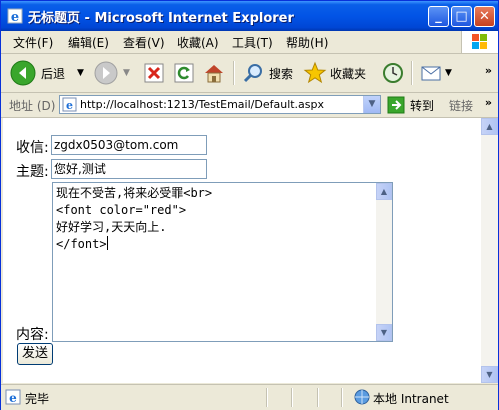 Image resolution: width=499 pixels, height=410 pixels. What do you see at coordinates (129, 169) in the screenshot?
I see `subject-input: 您好,测试` at bounding box center [129, 169].